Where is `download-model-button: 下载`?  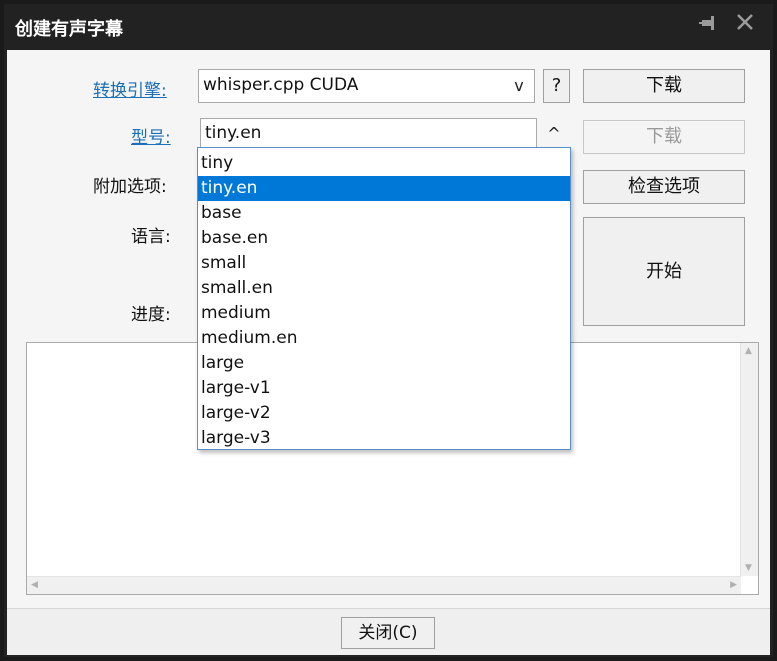
download-model-button: 下载 is located at coordinates (664, 137).